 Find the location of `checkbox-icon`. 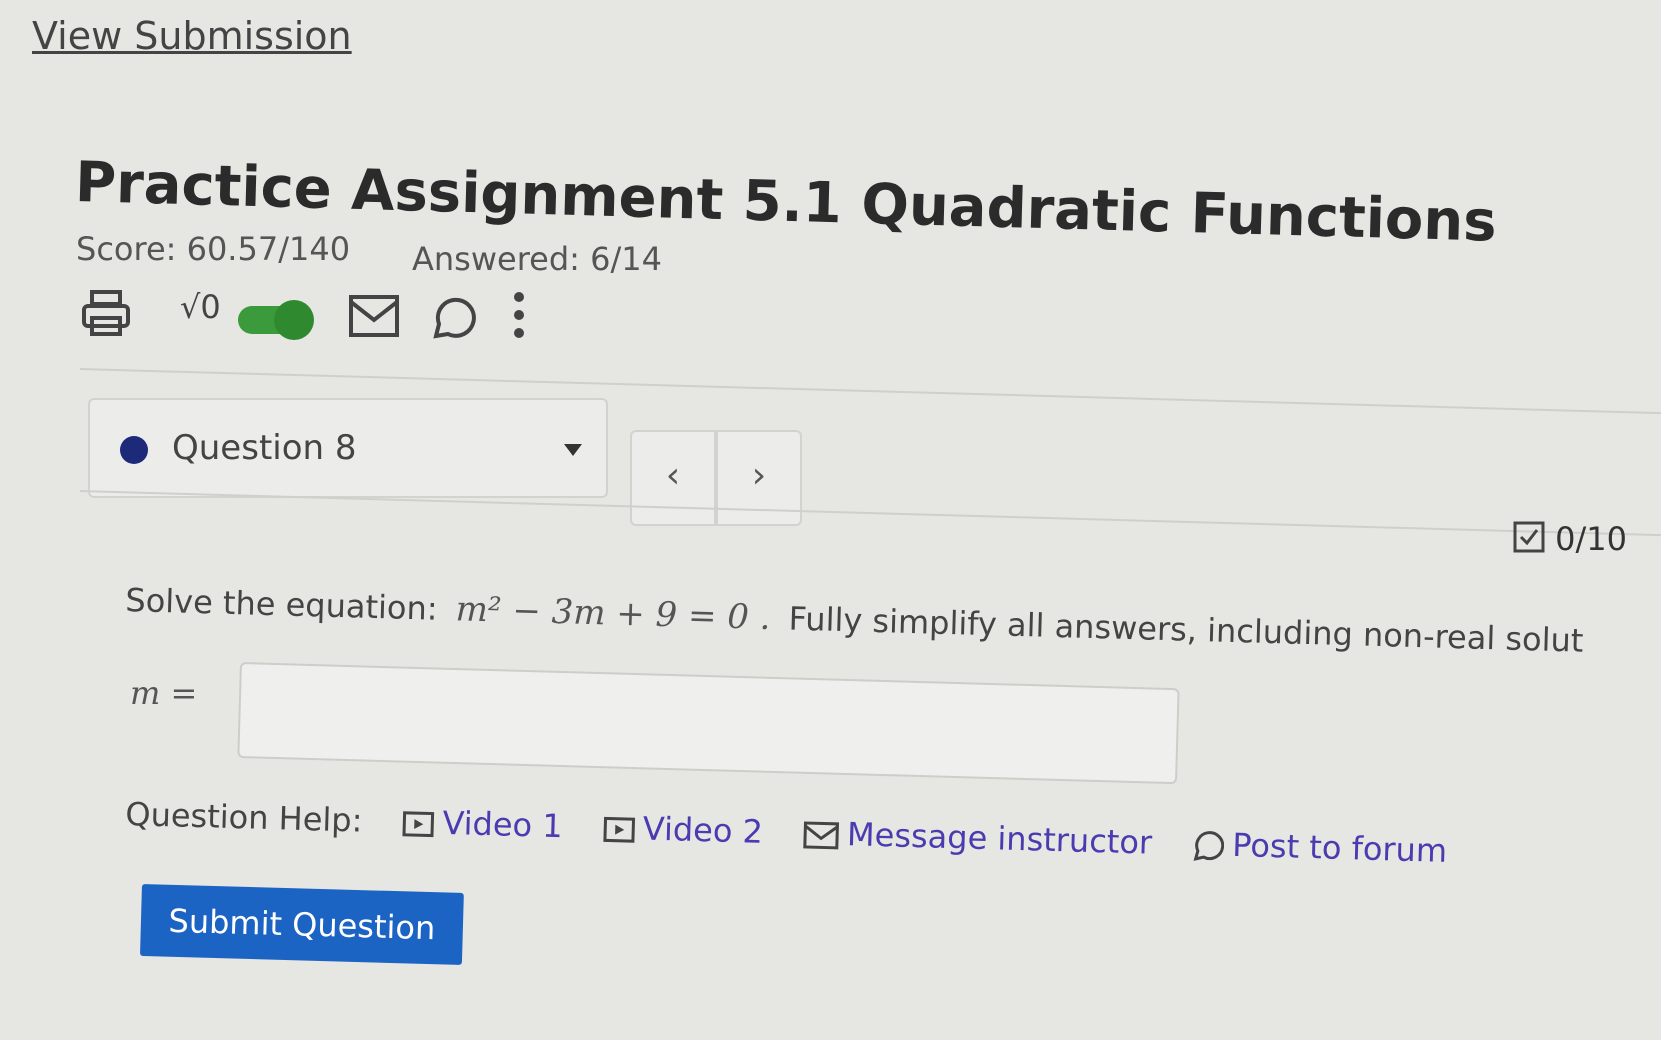

checkbox-icon is located at coordinates (1529, 539).